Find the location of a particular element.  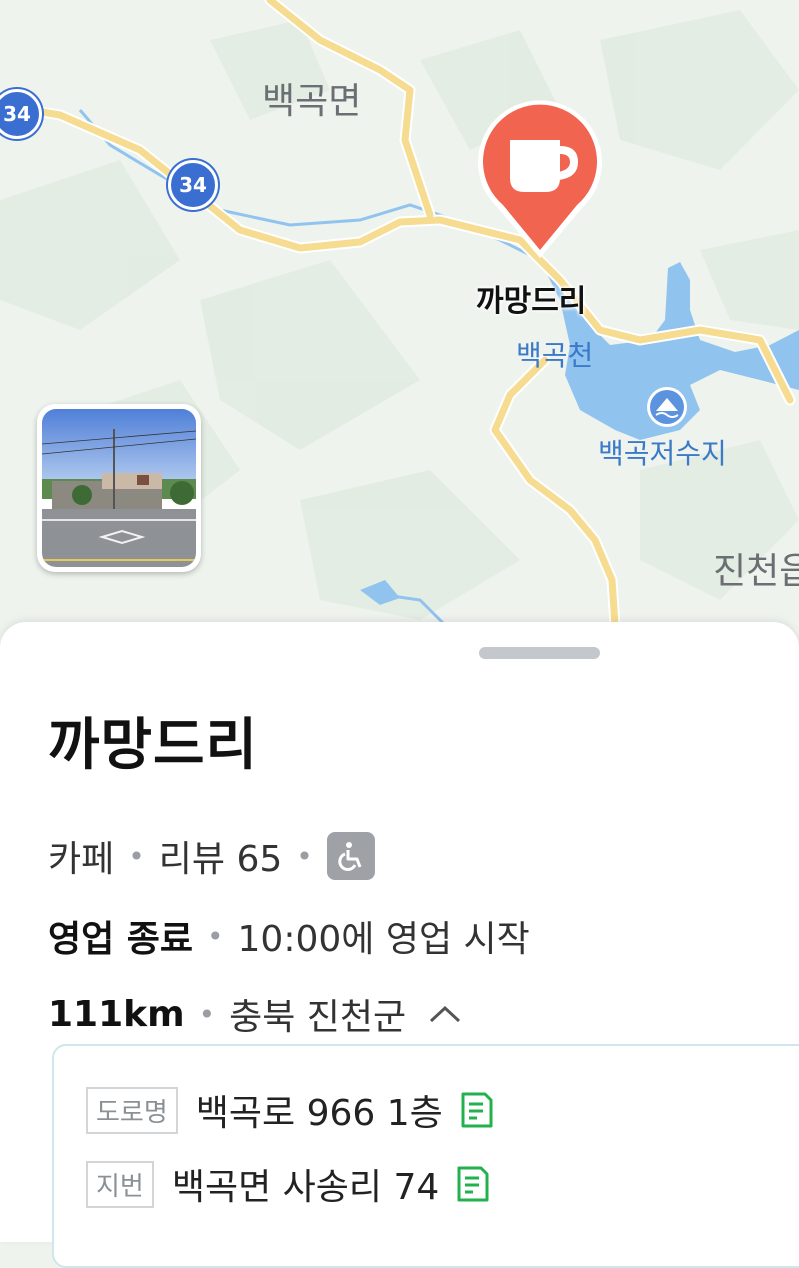

location-row: 111km • 충북 진천군 is located at coordinates (255, 1014).